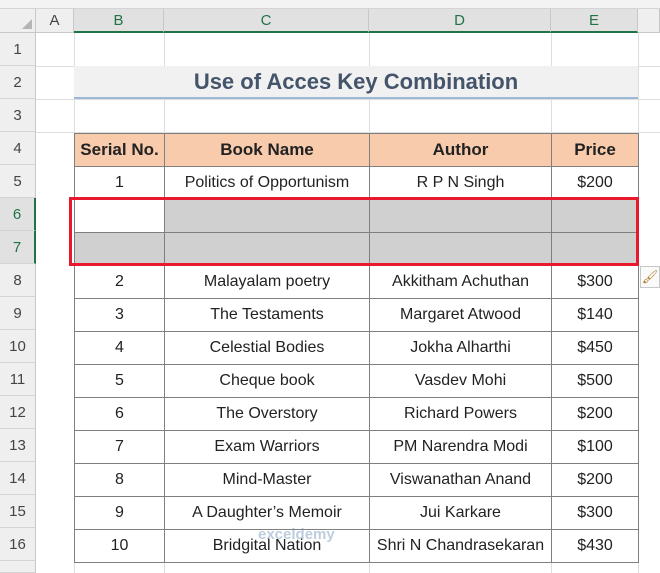 This screenshot has width=660, height=573. What do you see at coordinates (18, 544) in the screenshot?
I see `row-header-16: 16` at bounding box center [18, 544].